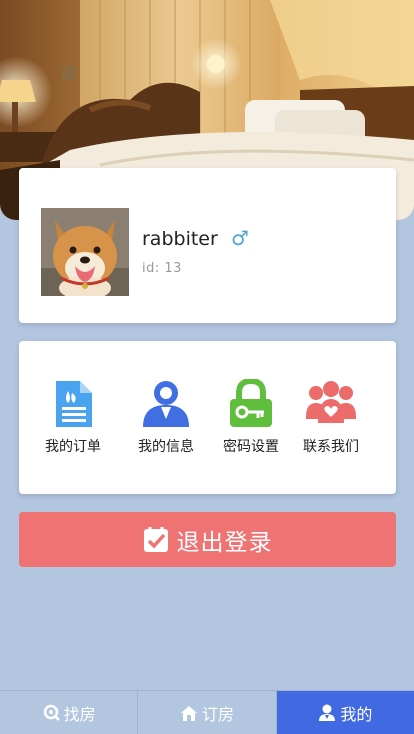 The image size is (414, 734). I want to click on menu-label-my-orders: 我的订单, so click(73, 447).